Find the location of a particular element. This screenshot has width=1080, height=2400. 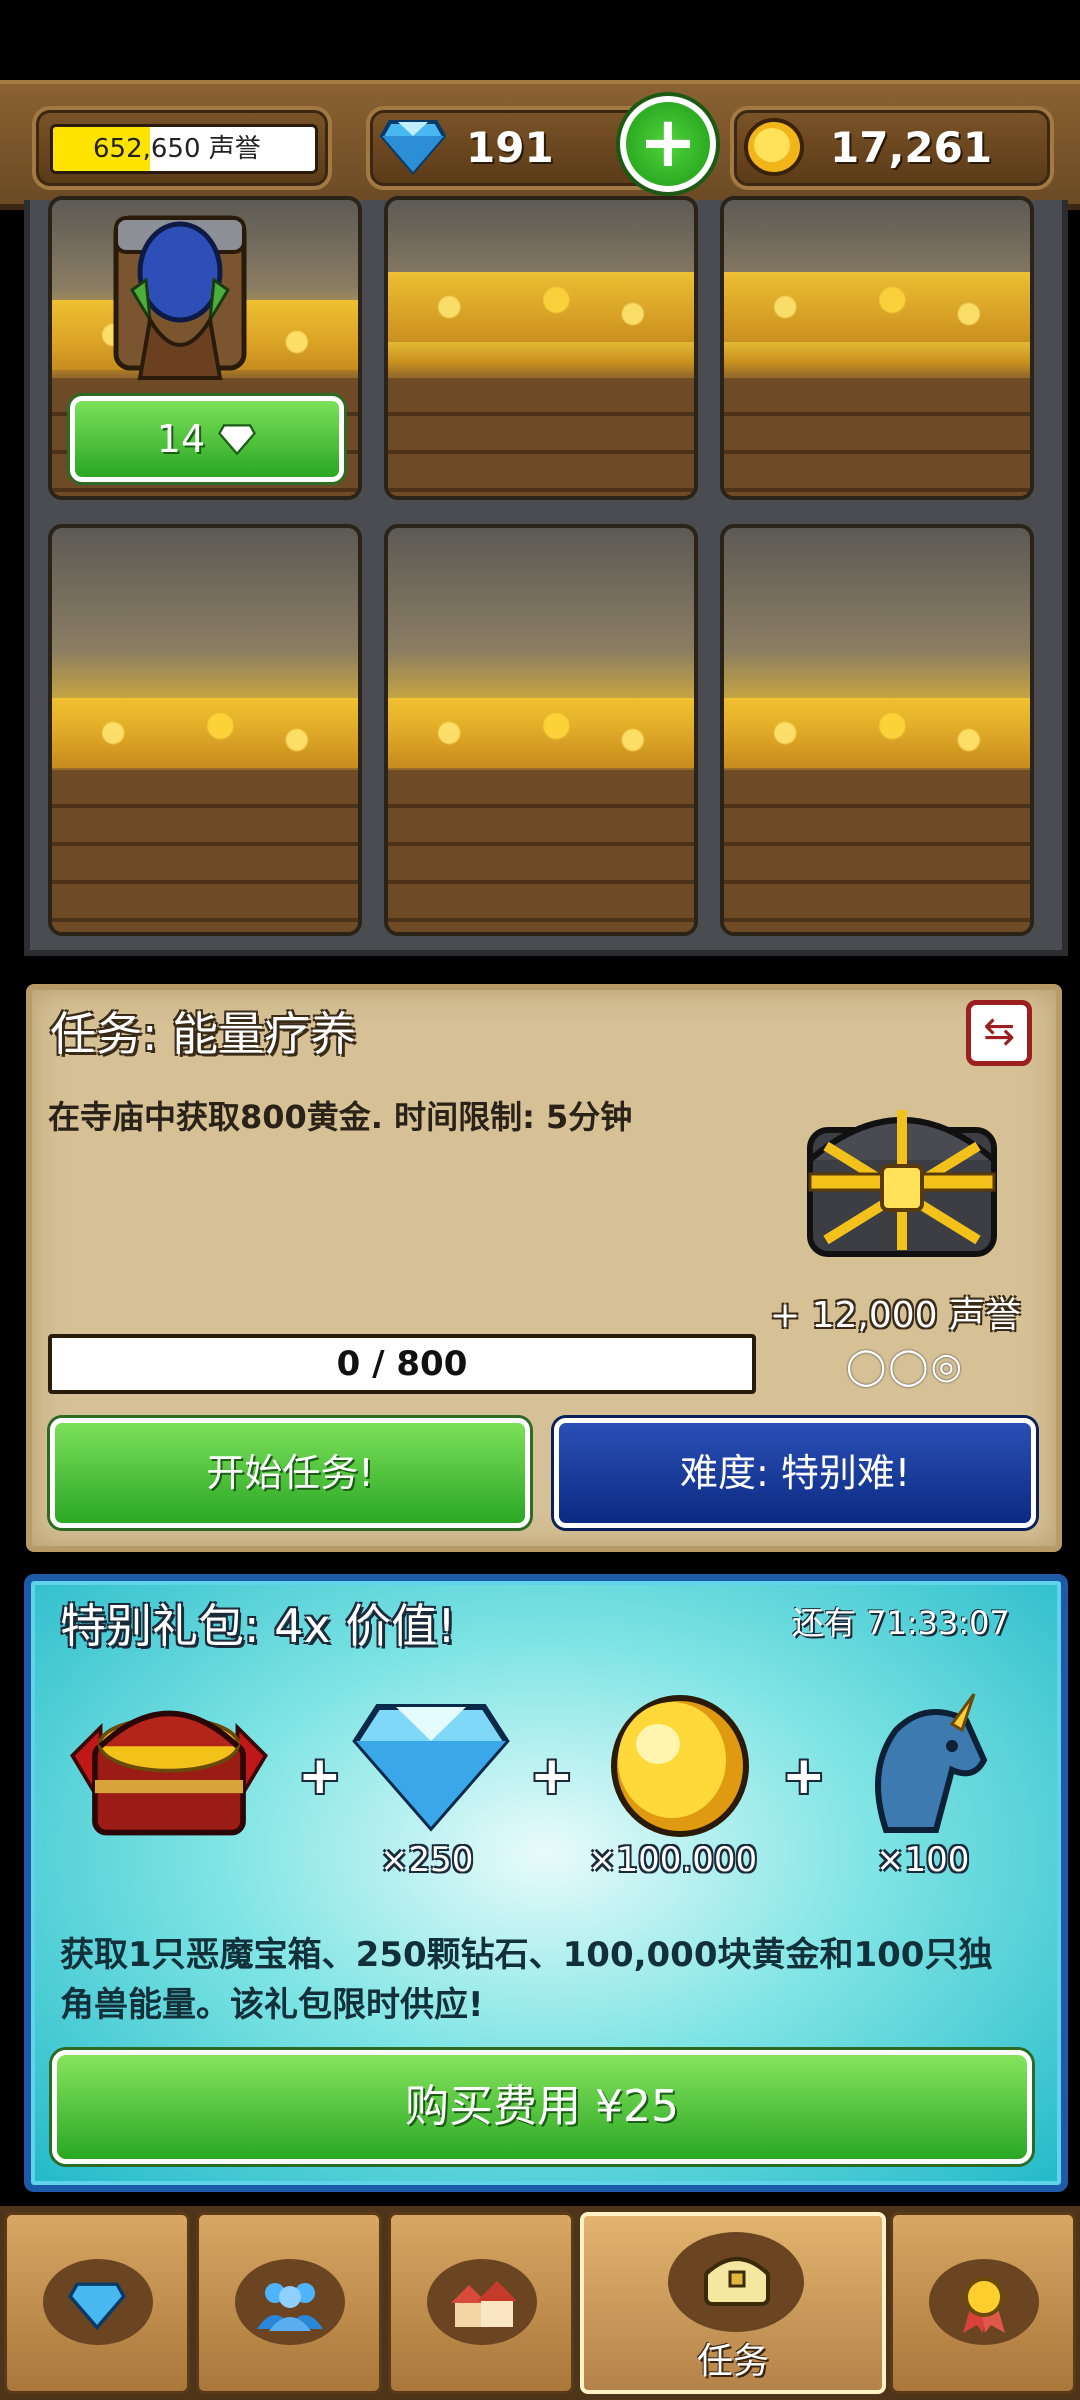

quest-description: 在寺庙中获取800黄金. 时间限制: 5分钟 is located at coordinates (340, 1117).